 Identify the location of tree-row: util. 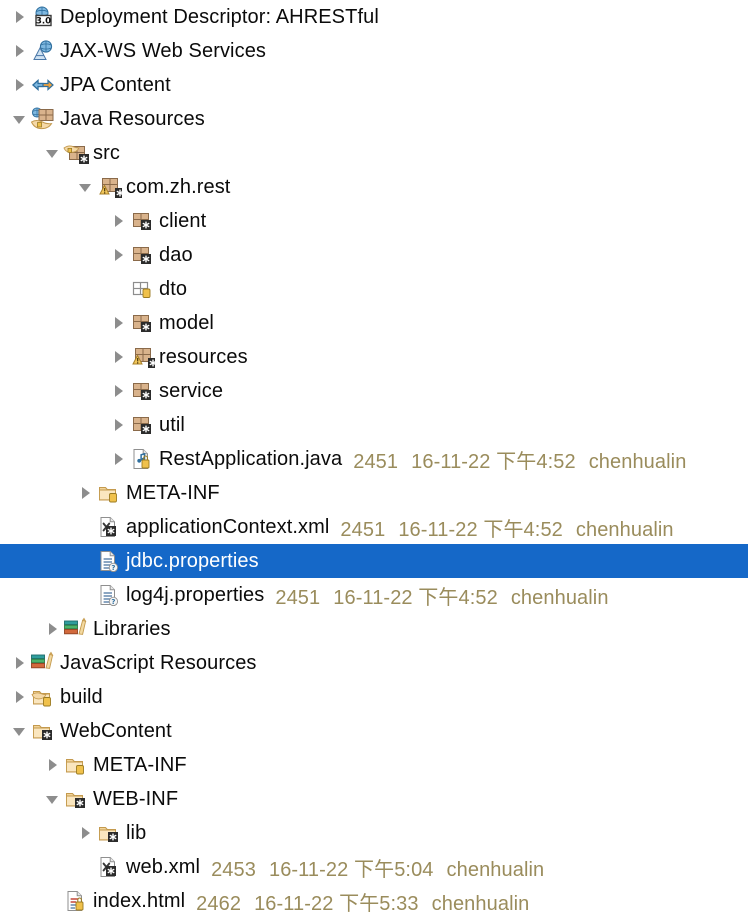
(374, 425).